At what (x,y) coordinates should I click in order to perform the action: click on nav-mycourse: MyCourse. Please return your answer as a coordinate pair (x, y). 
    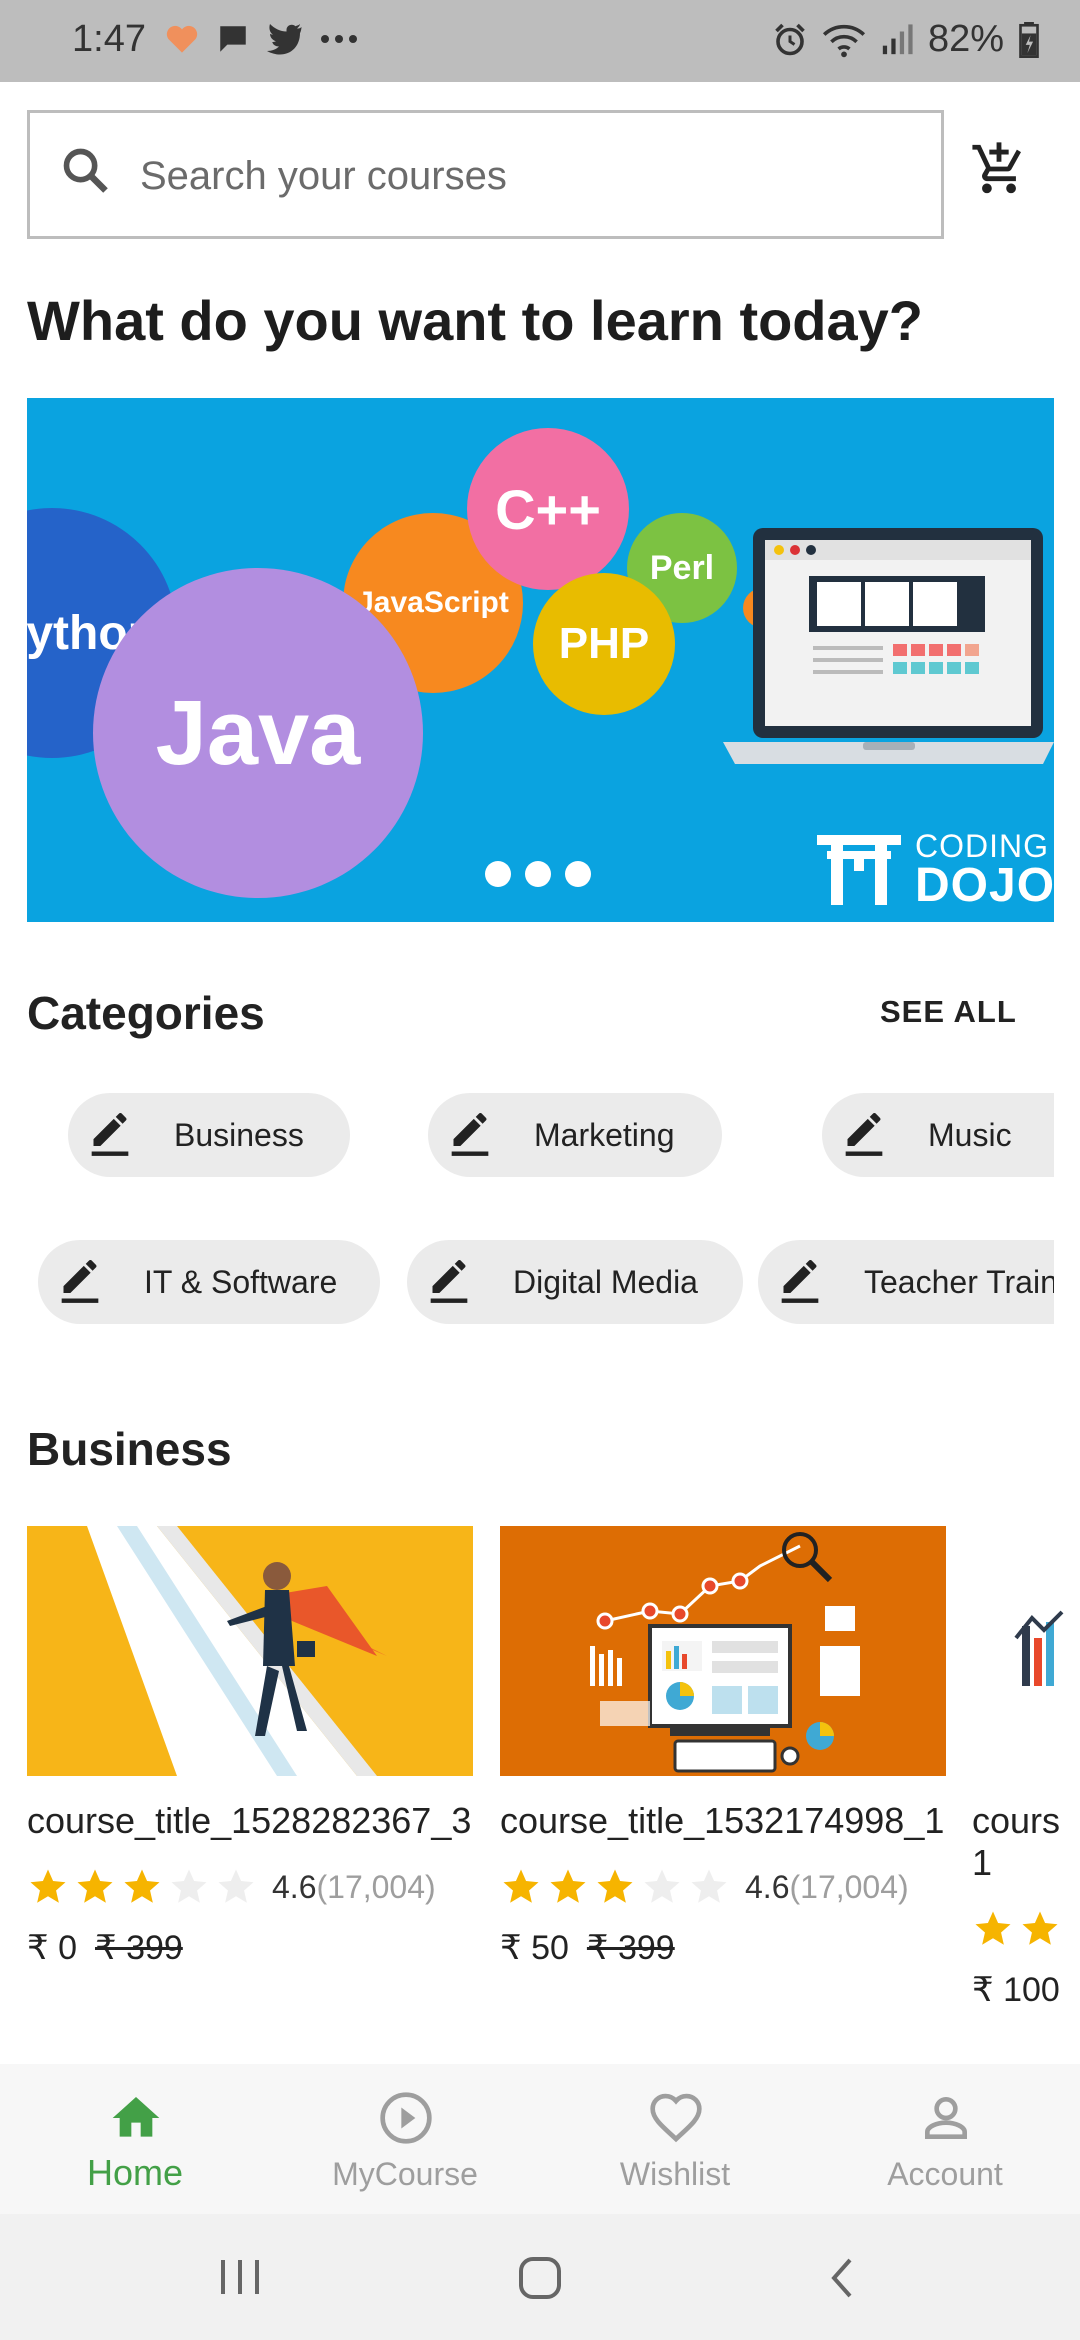
    Looking at the image, I should click on (405, 2139).